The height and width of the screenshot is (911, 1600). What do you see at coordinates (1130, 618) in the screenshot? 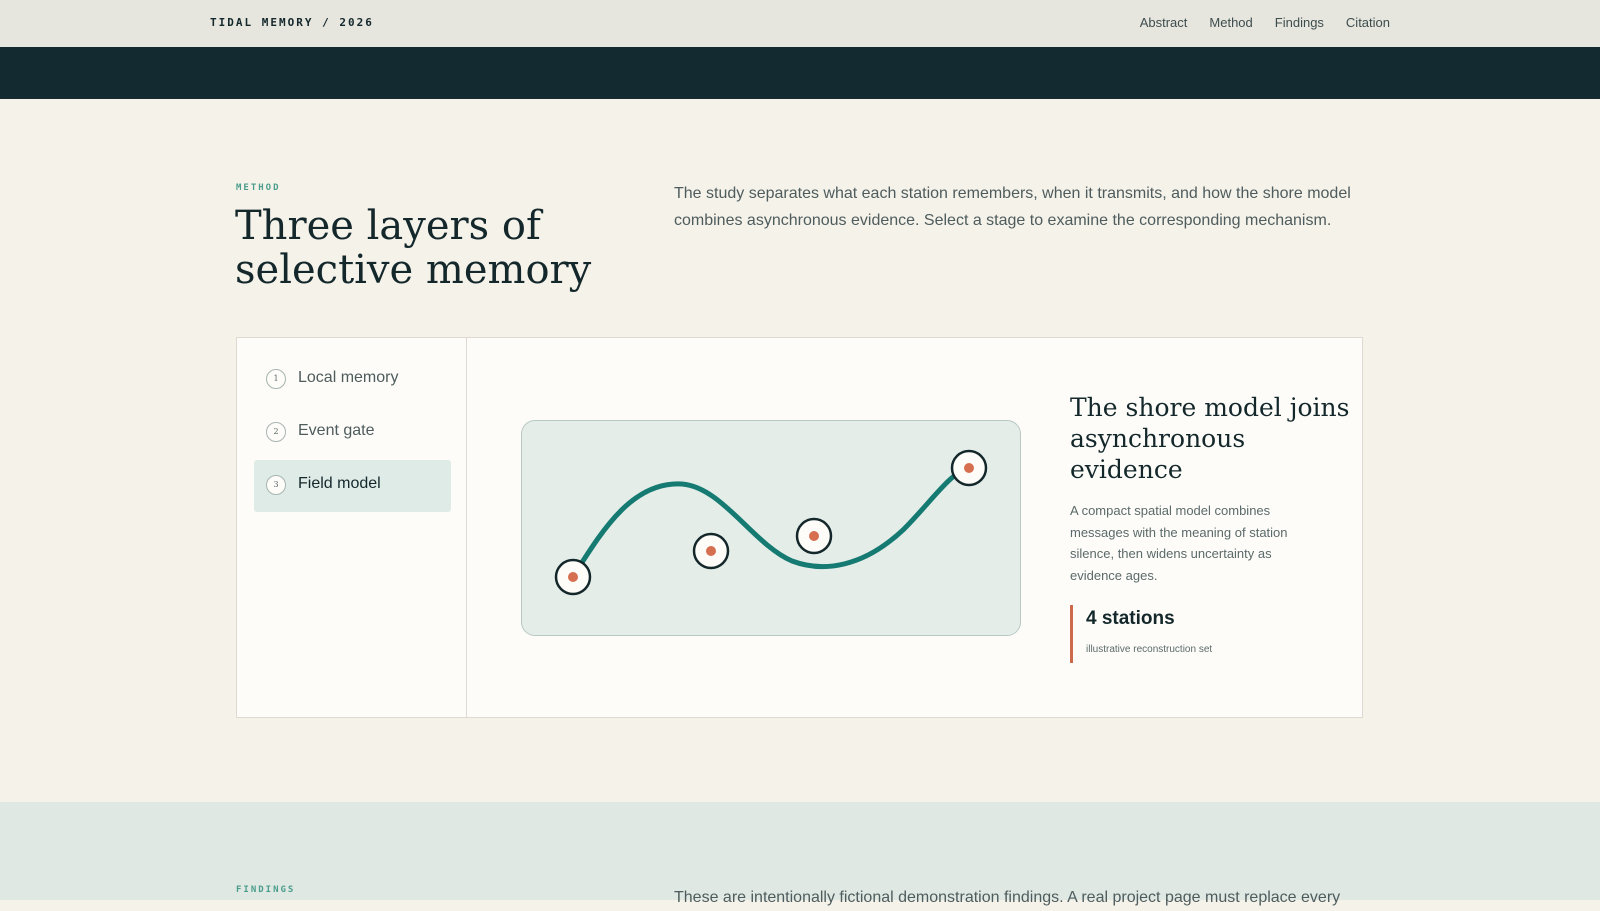
I see `stat-value: 4 stations` at bounding box center [1130, 618].